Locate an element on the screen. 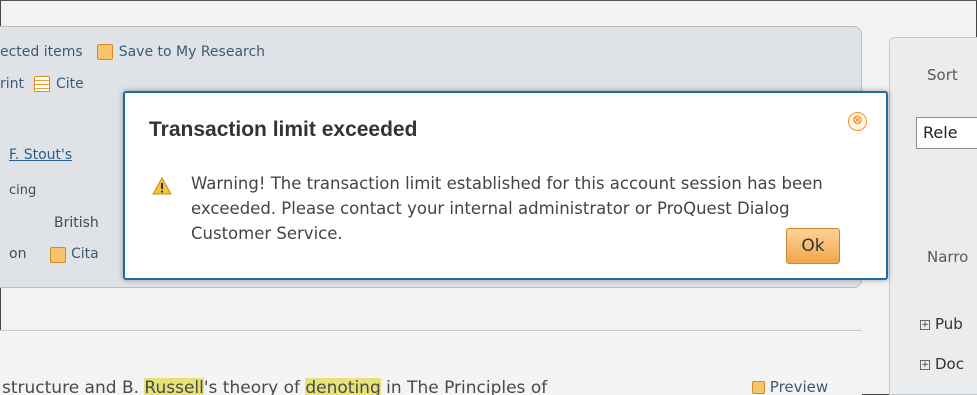 The width and height of the screenshot is (977, 395). toolbar-row-2: rint Cite is located at coordinates (42, 84).